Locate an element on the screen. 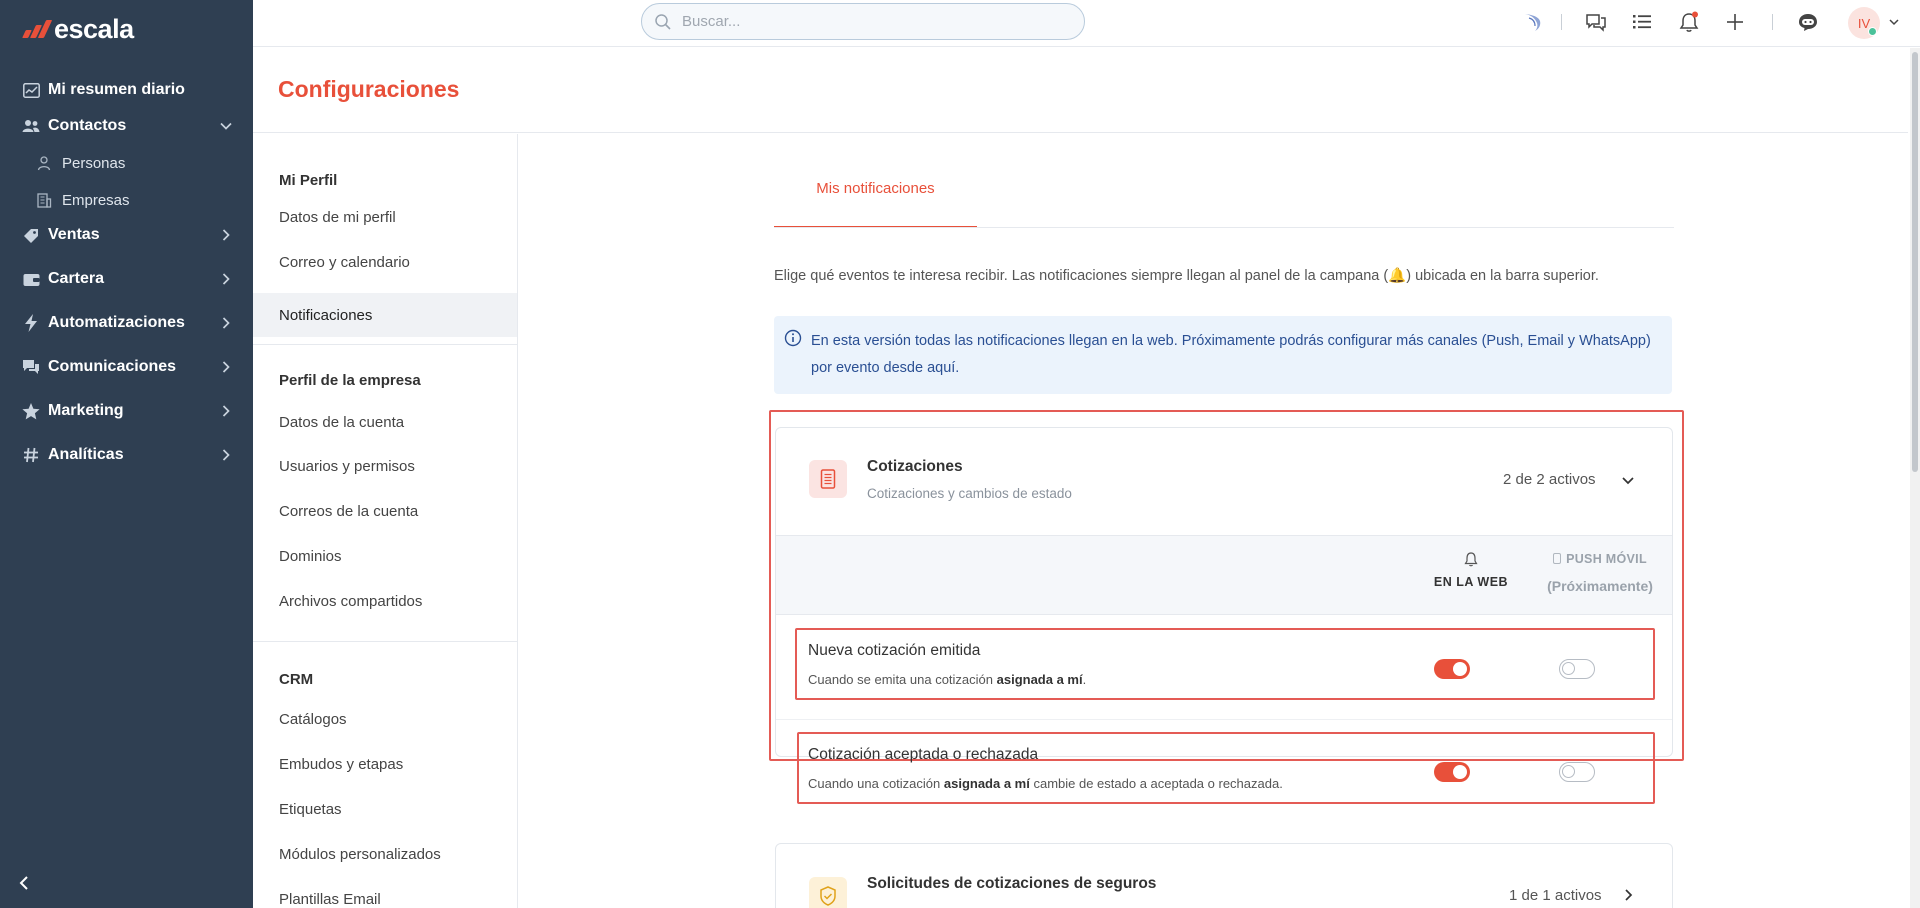 Image resolution: width=1920 pixels, height=908 pixels. collapse-sidebar-icon is located at coordinates (24, 883).